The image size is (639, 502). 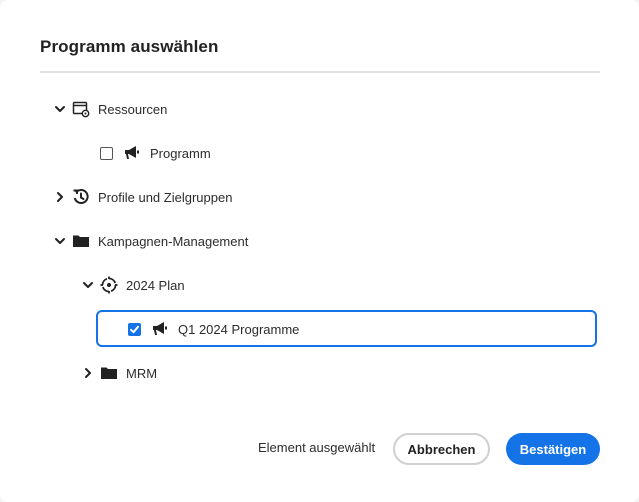 I want to click on tree-item-profile: Profile und Zielgruppen, so click(x=143, y=197).